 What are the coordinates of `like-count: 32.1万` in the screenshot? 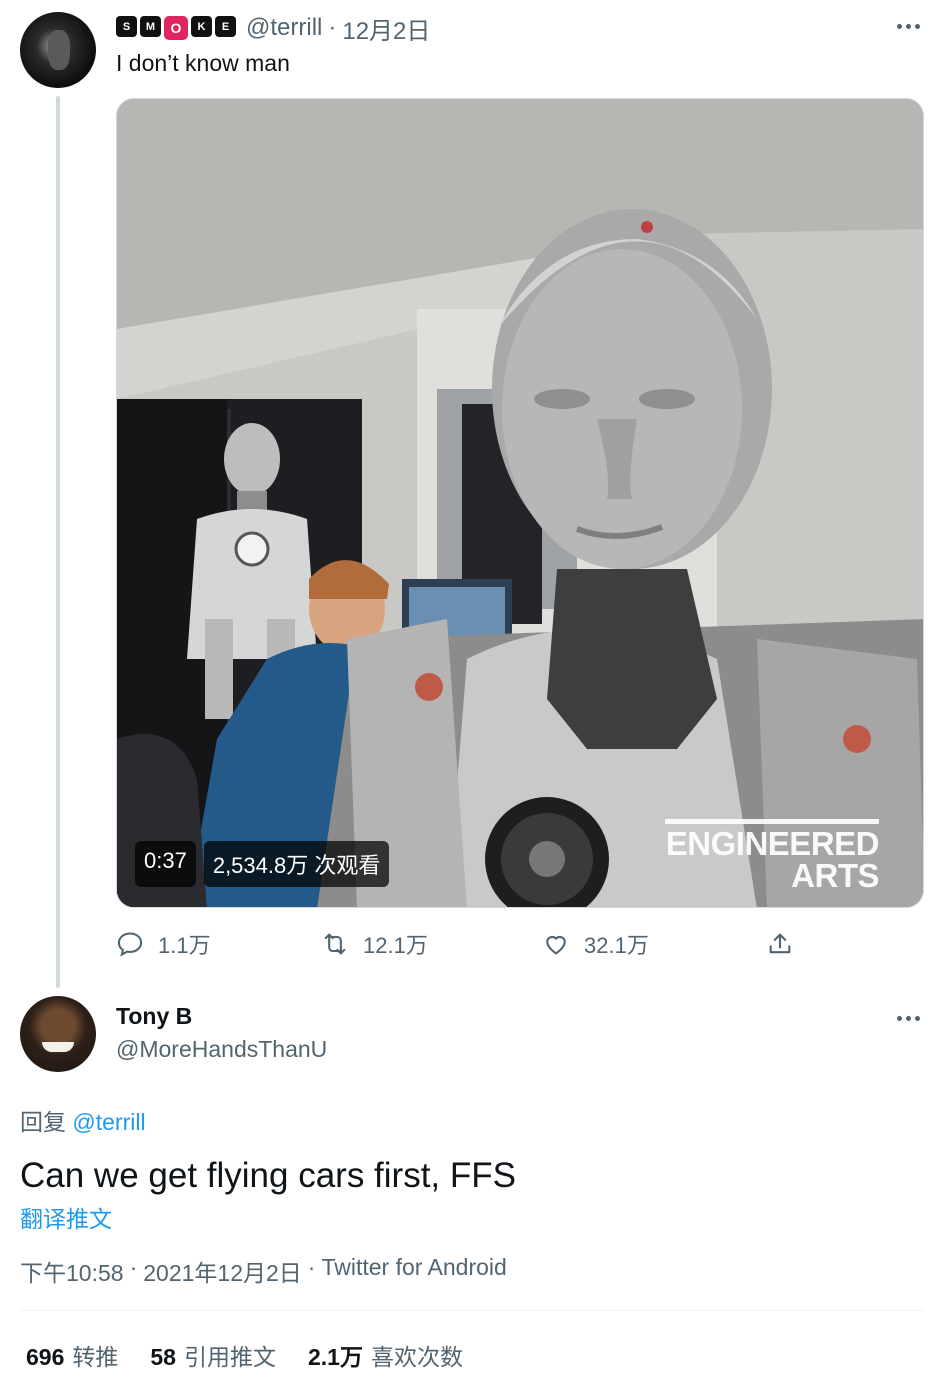 It's located at (616, 945).